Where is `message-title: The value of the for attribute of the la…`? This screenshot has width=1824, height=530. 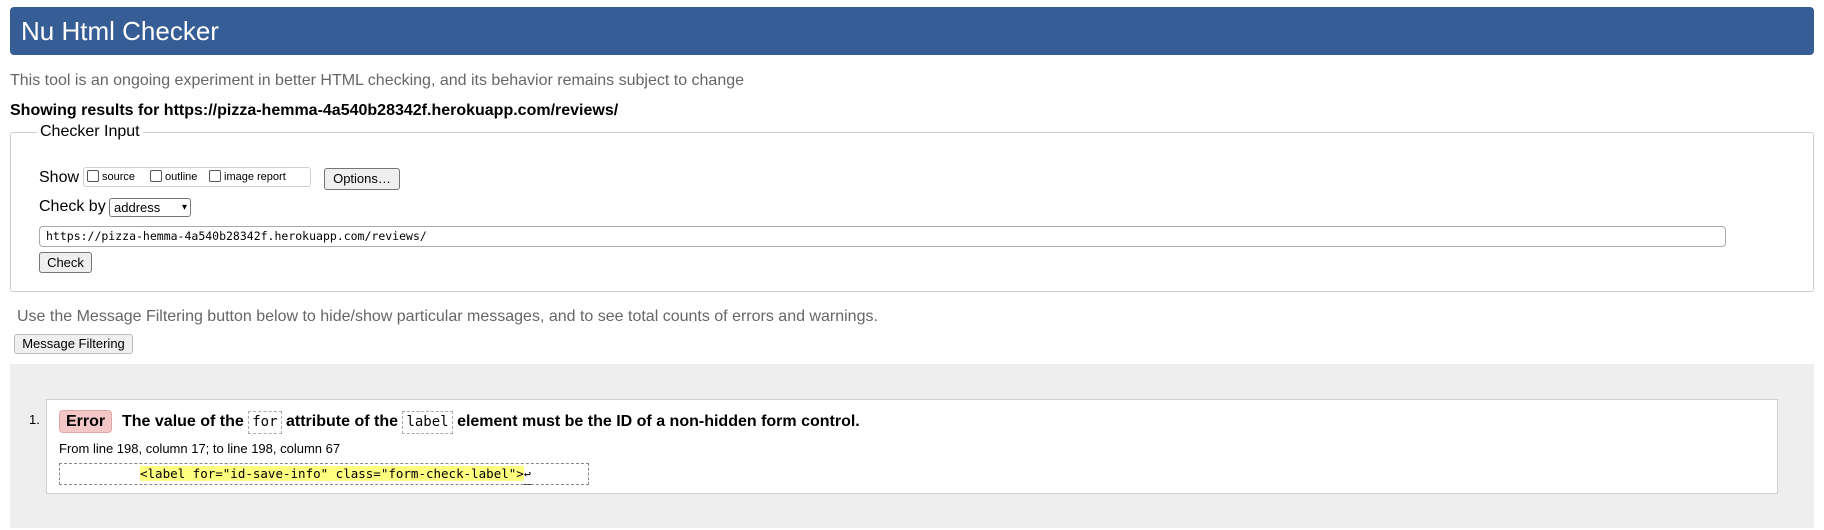
message-title: The value of the for attribute of the la… is located at coordinates (491, 422).